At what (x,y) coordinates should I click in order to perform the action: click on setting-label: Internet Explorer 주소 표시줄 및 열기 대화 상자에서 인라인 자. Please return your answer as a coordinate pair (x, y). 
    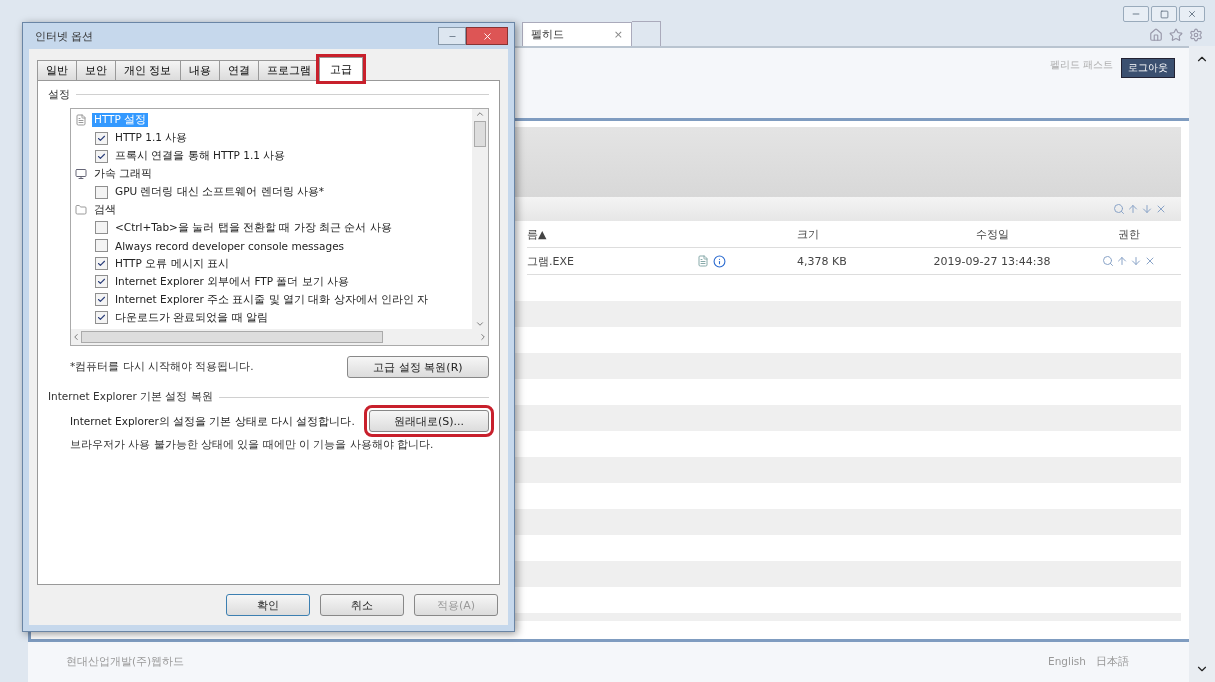
    Looking at the image, I should click on (272, 299).